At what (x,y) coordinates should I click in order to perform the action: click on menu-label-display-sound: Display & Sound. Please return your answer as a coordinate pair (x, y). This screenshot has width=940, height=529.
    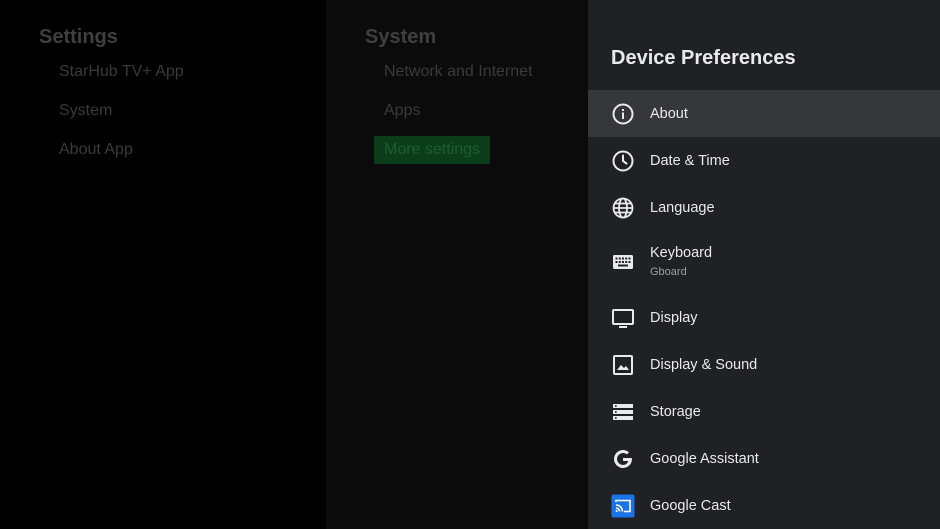
    Looking at the image, I should click on (704, 364).